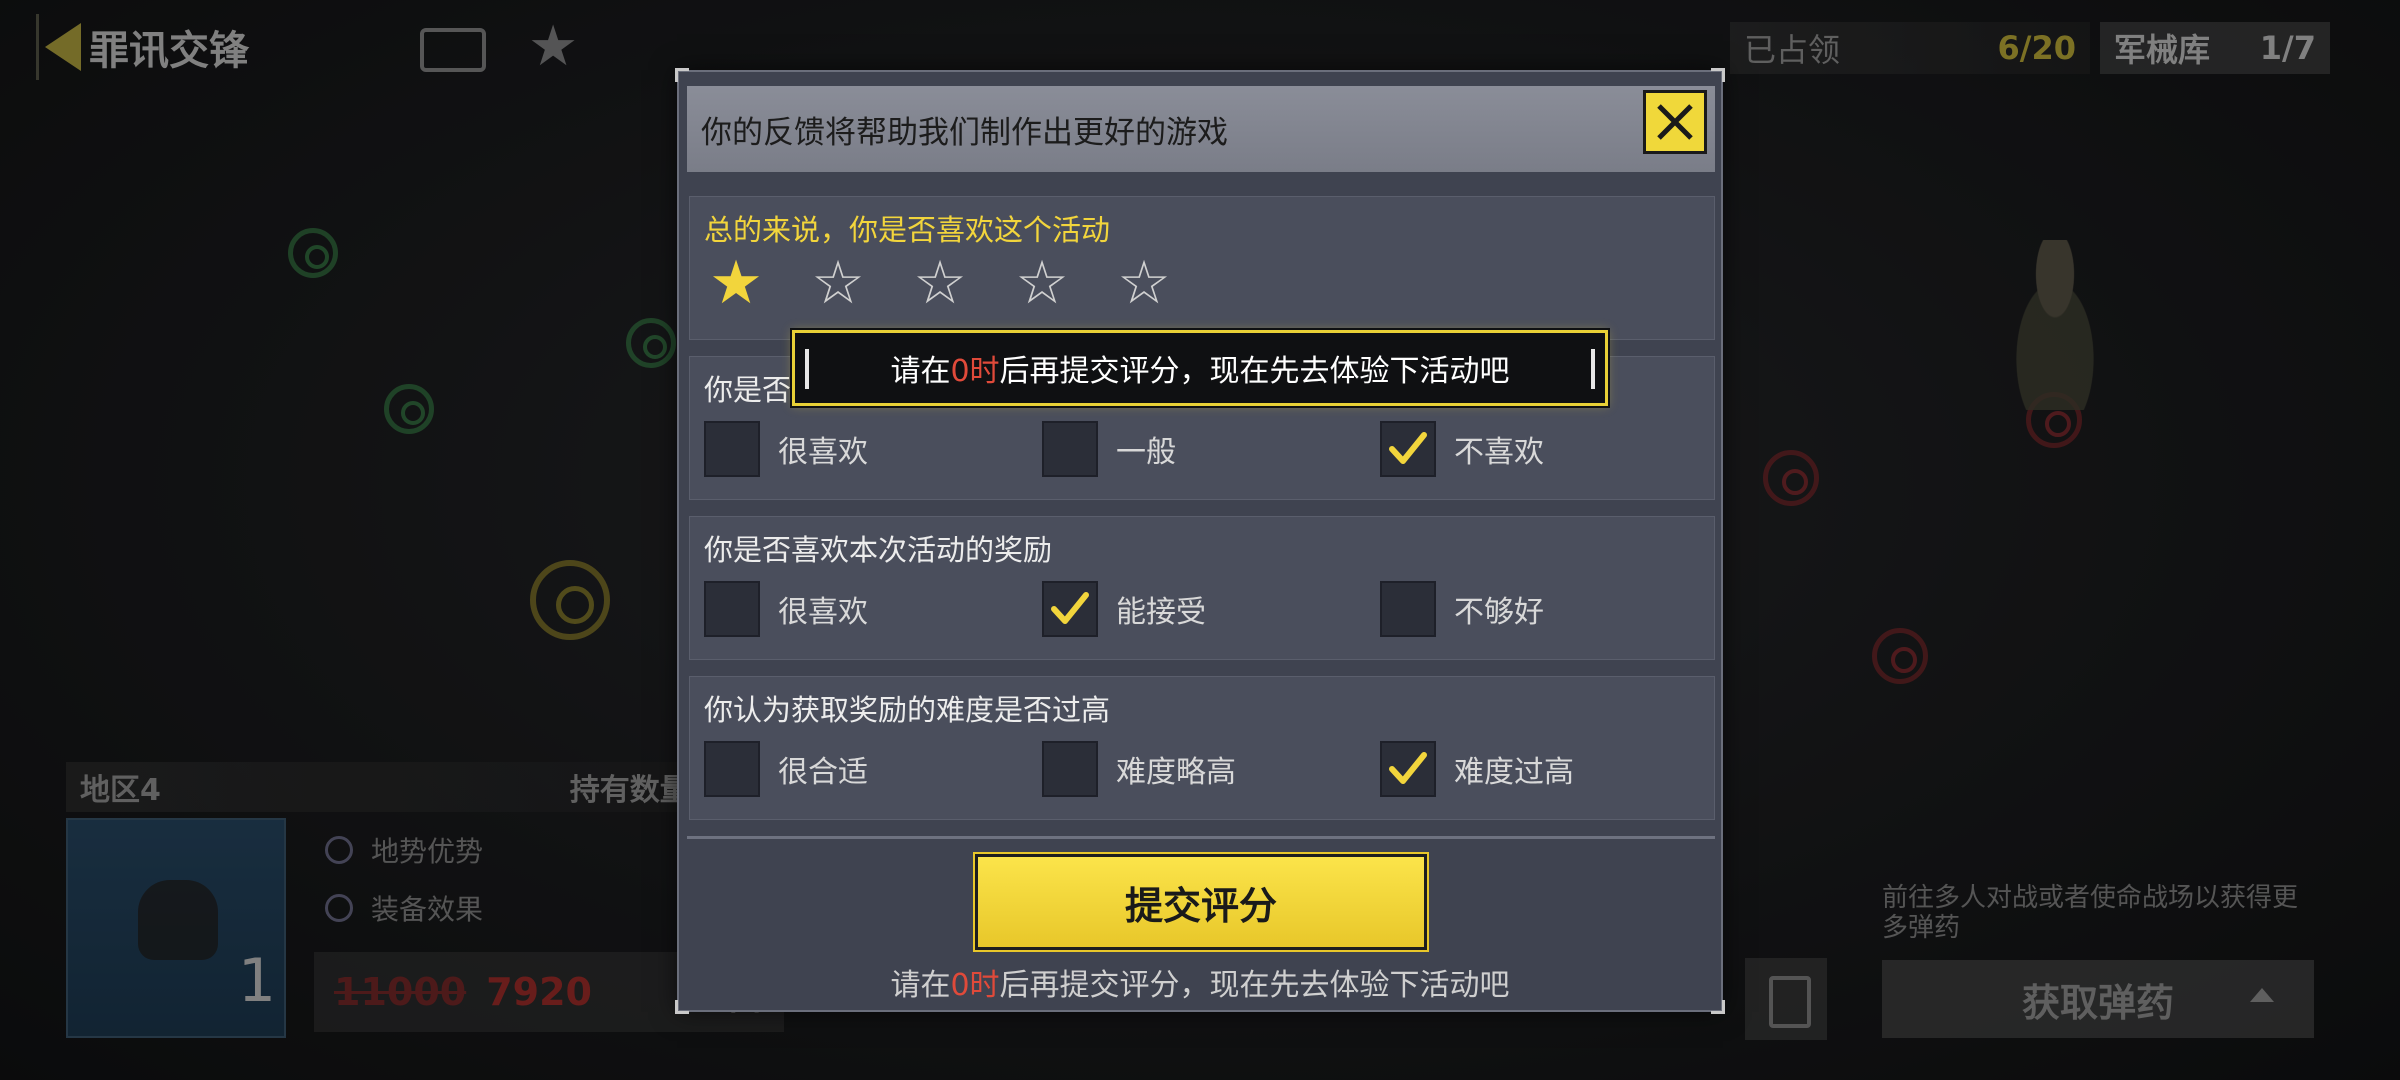  I want to click on form-option-3: 不喜欢, so click(1462, 449).